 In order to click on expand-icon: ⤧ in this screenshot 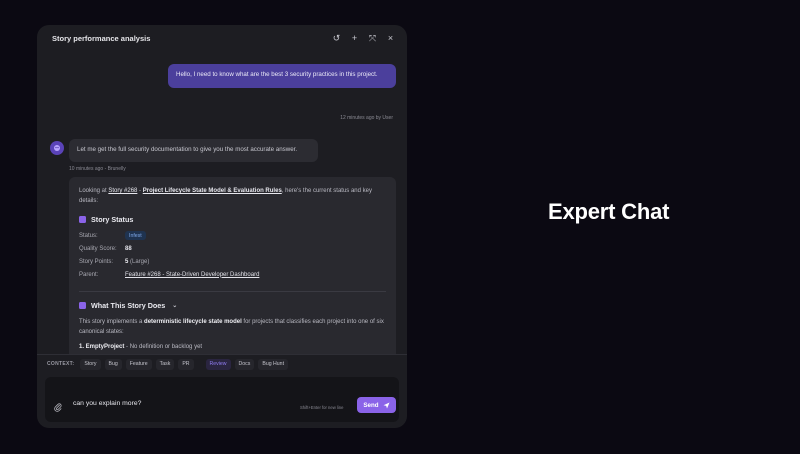, I will do `click(372, 38)`.